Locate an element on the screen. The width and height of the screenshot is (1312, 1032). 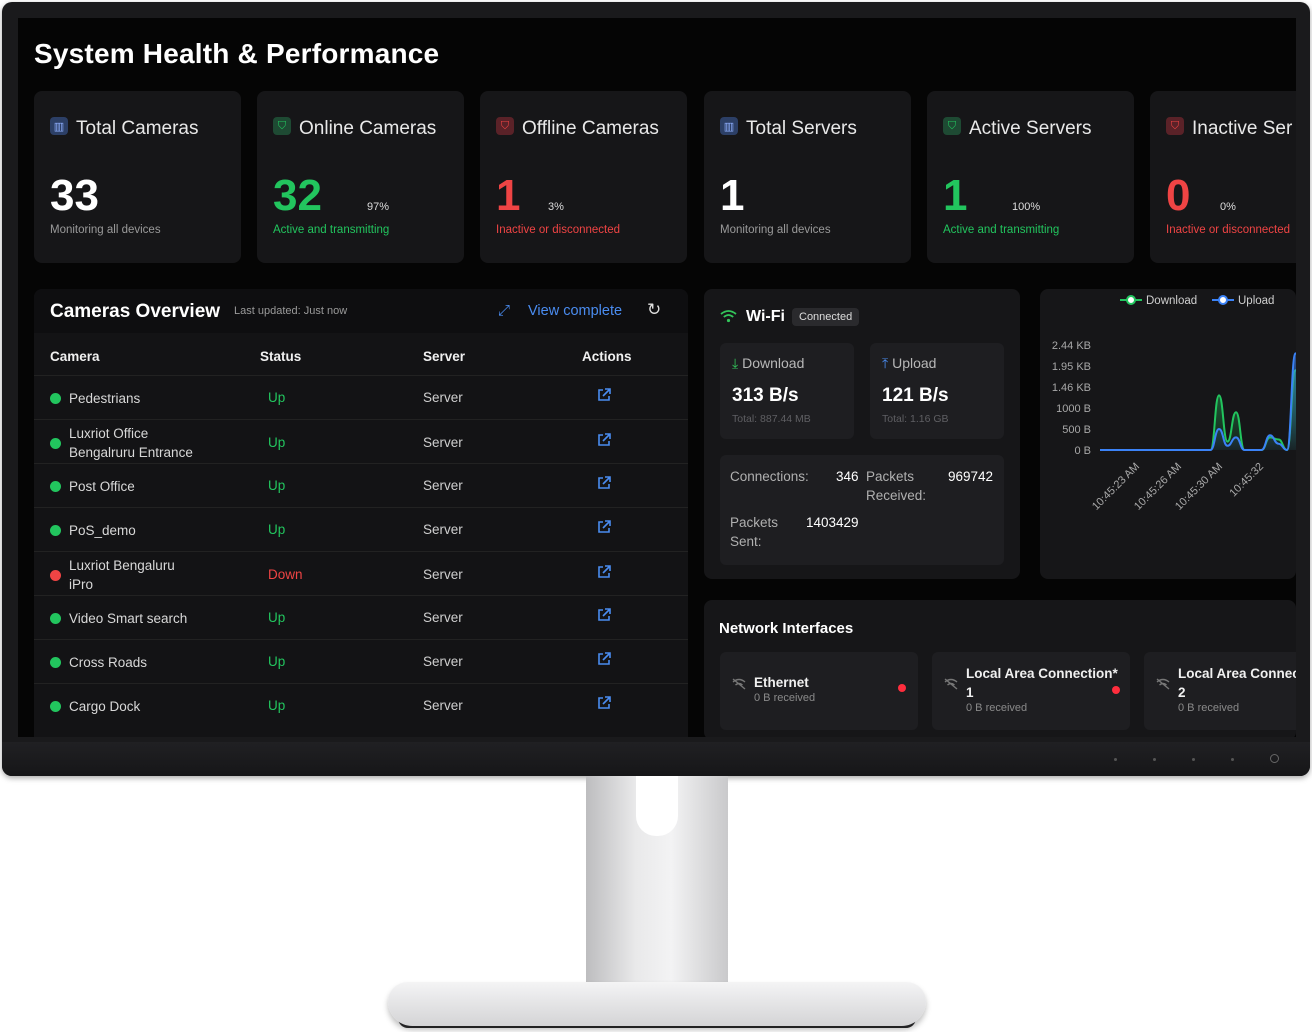
network-interface-name: Ethernet is located at coordinates (781, 682).